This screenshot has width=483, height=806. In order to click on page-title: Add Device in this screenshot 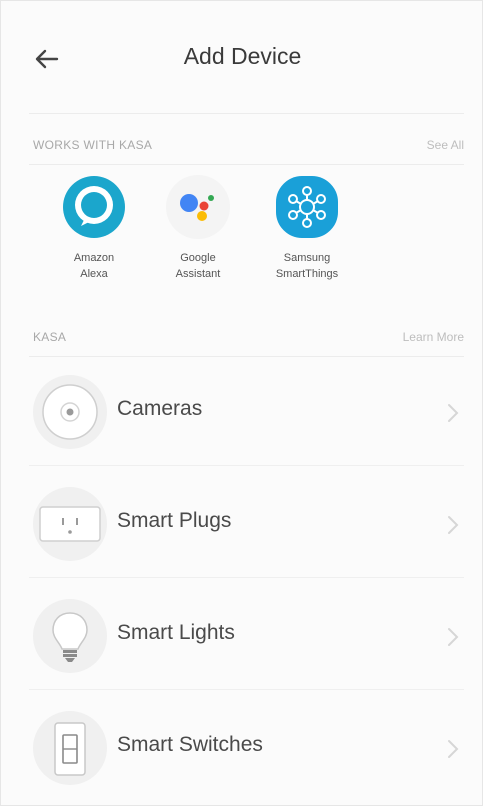, I will do `click(242, 56)`.